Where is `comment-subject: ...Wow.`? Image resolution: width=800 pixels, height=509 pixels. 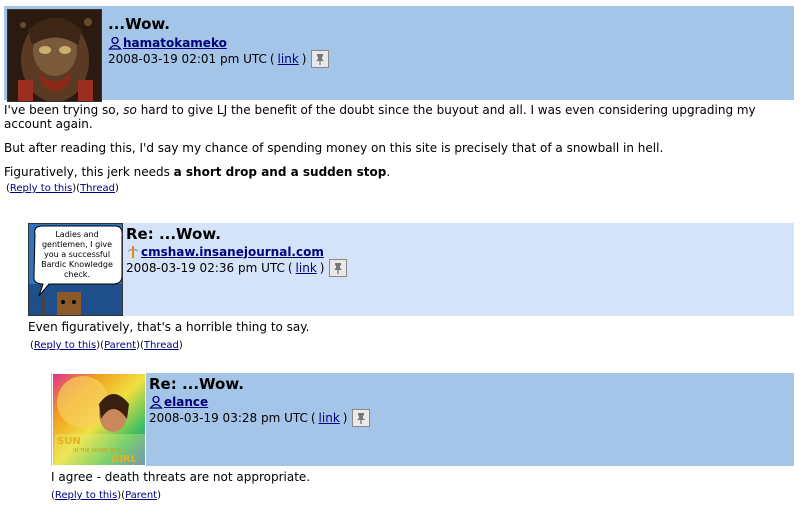 comment-subject: ...Wow. is located at coordinates (139, 24).